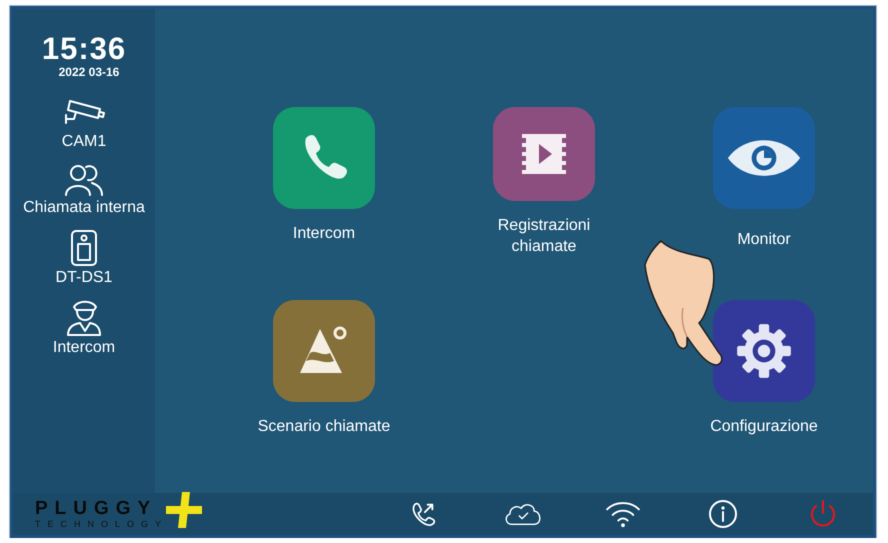 This screenshot has width=888, height=543. I want to click on brand-tagline: TECHNOLOGY, so click(101, 524).